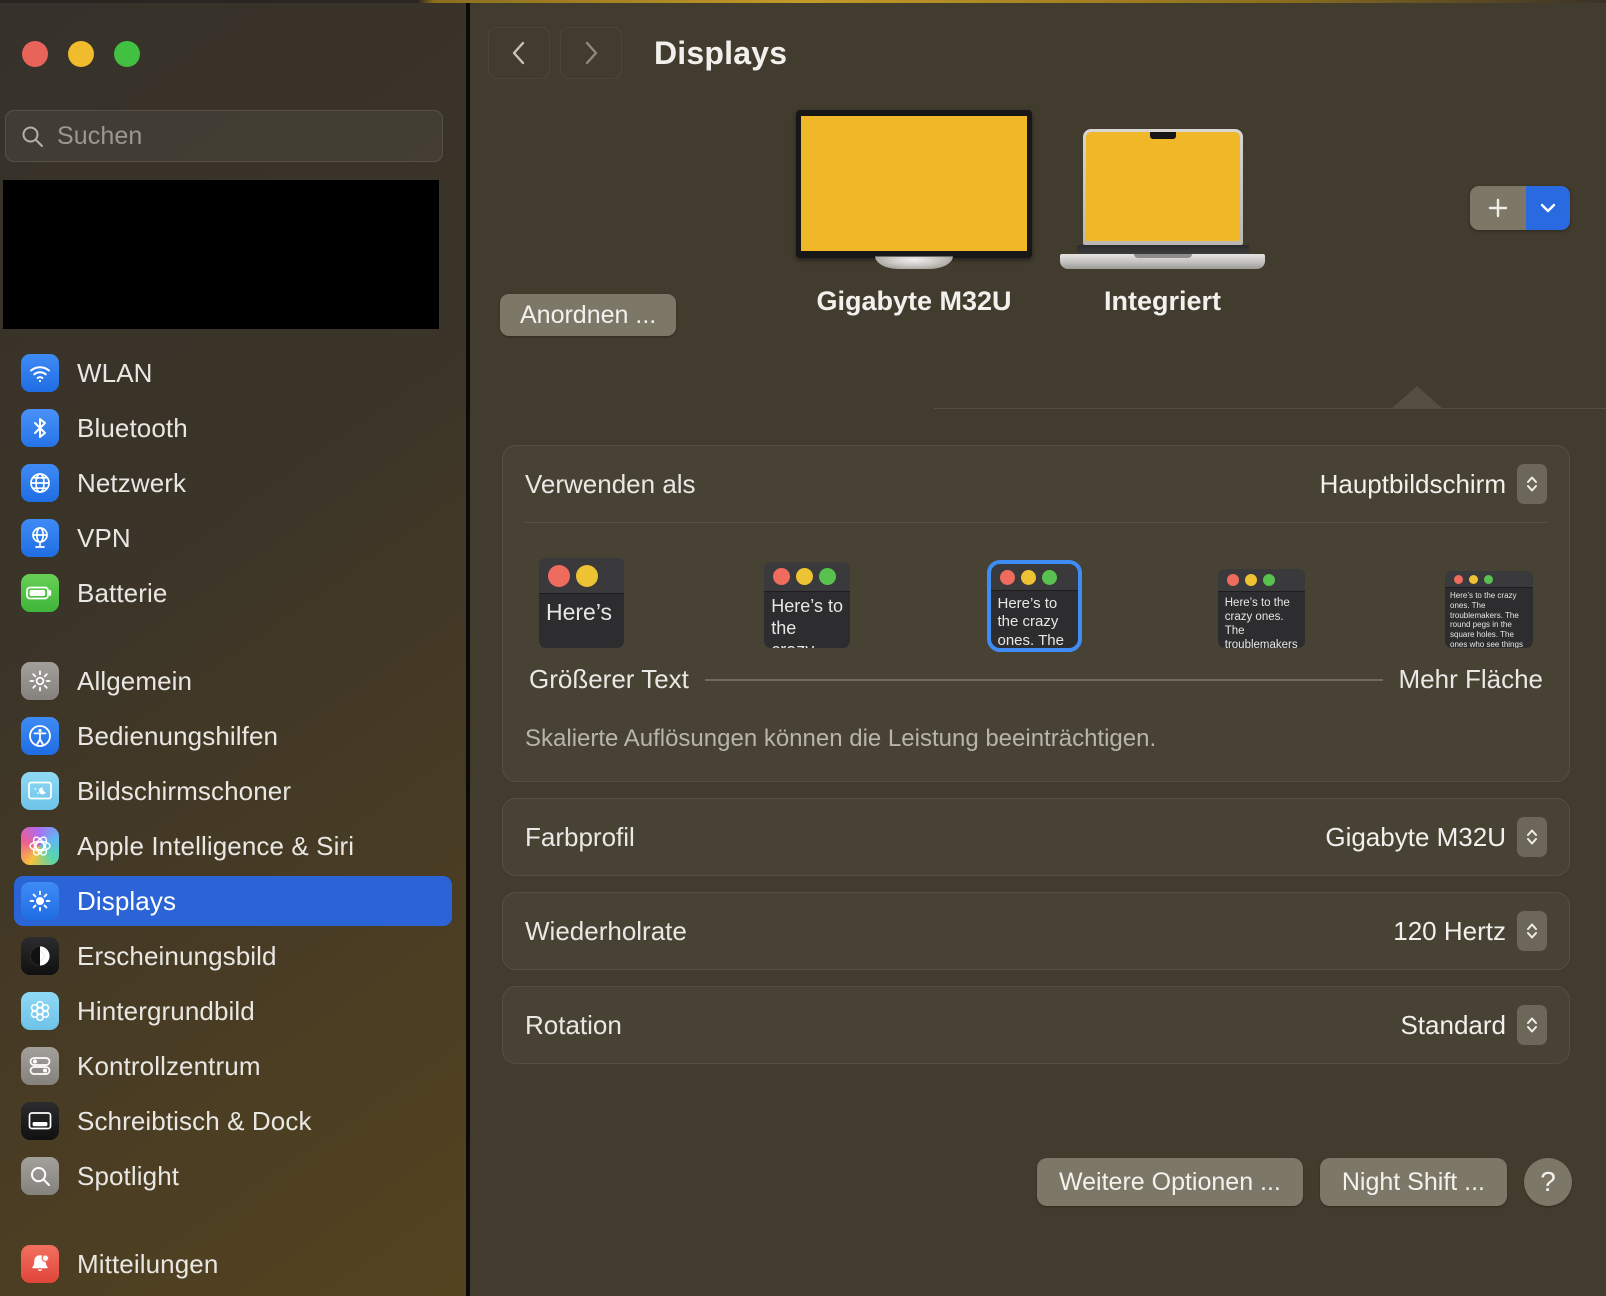 This screenshot has width=1606, height=1296. What do you see at coordinates (135, 680) in the screenshot?
I see `sidebar-item-label: Allgemein` at bounding box center [135, 680].